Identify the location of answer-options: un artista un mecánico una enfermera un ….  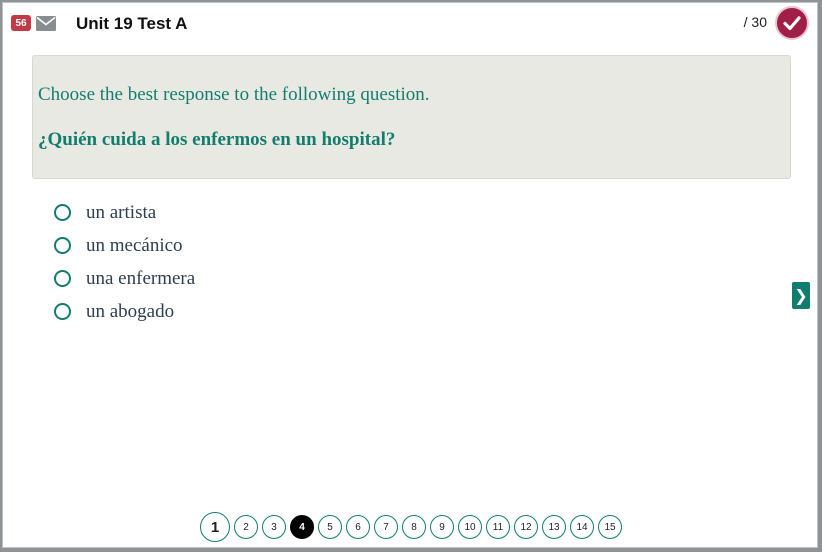
(124, 262).